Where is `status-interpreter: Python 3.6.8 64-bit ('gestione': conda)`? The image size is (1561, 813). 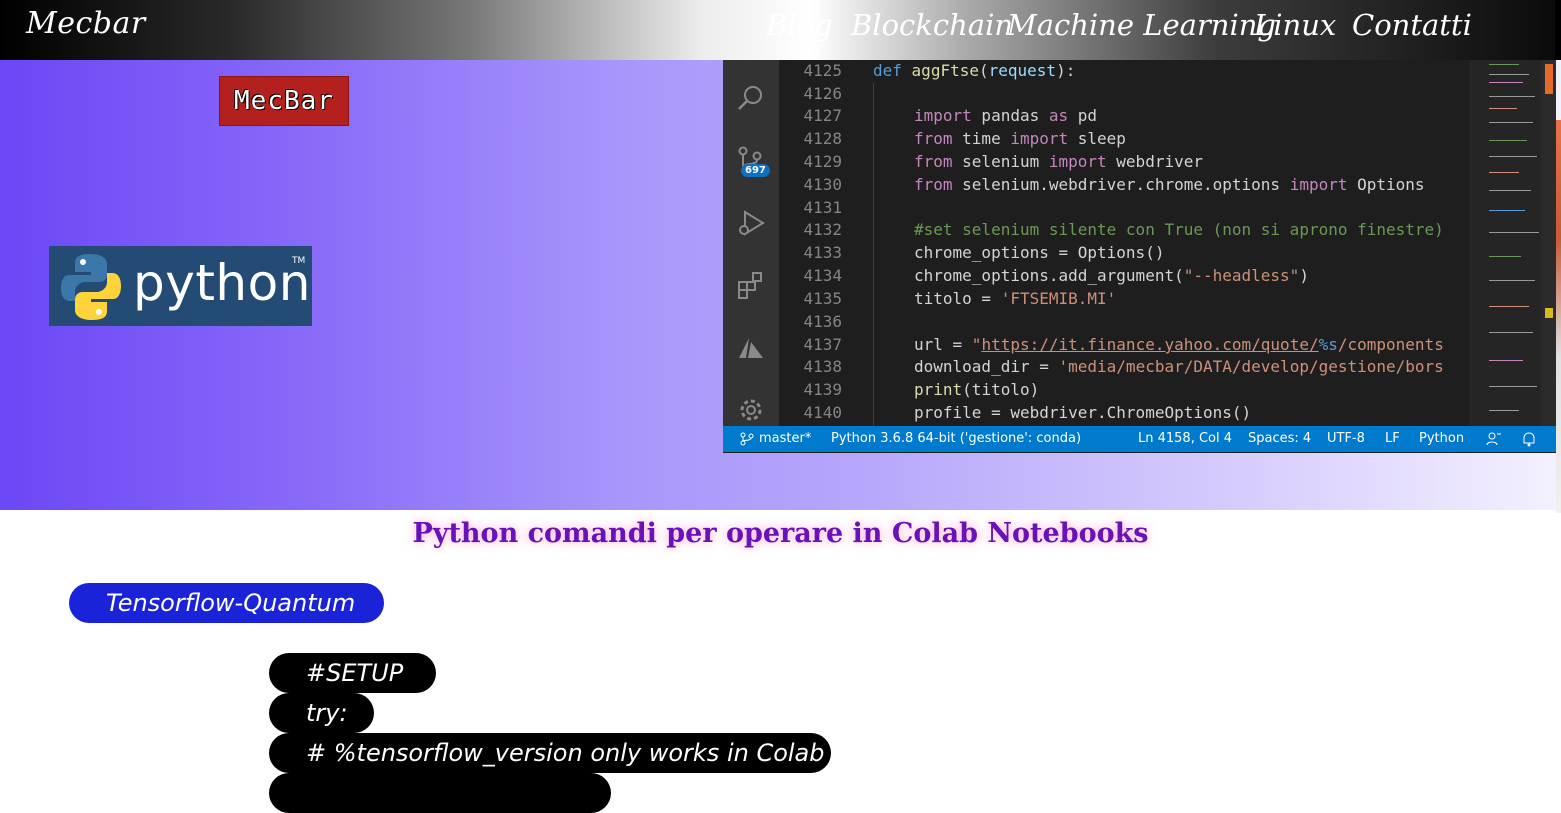
status-interpreter: Python 3.6.8 64-bit ('gestione': conda) is located at coordinates (956, 438).